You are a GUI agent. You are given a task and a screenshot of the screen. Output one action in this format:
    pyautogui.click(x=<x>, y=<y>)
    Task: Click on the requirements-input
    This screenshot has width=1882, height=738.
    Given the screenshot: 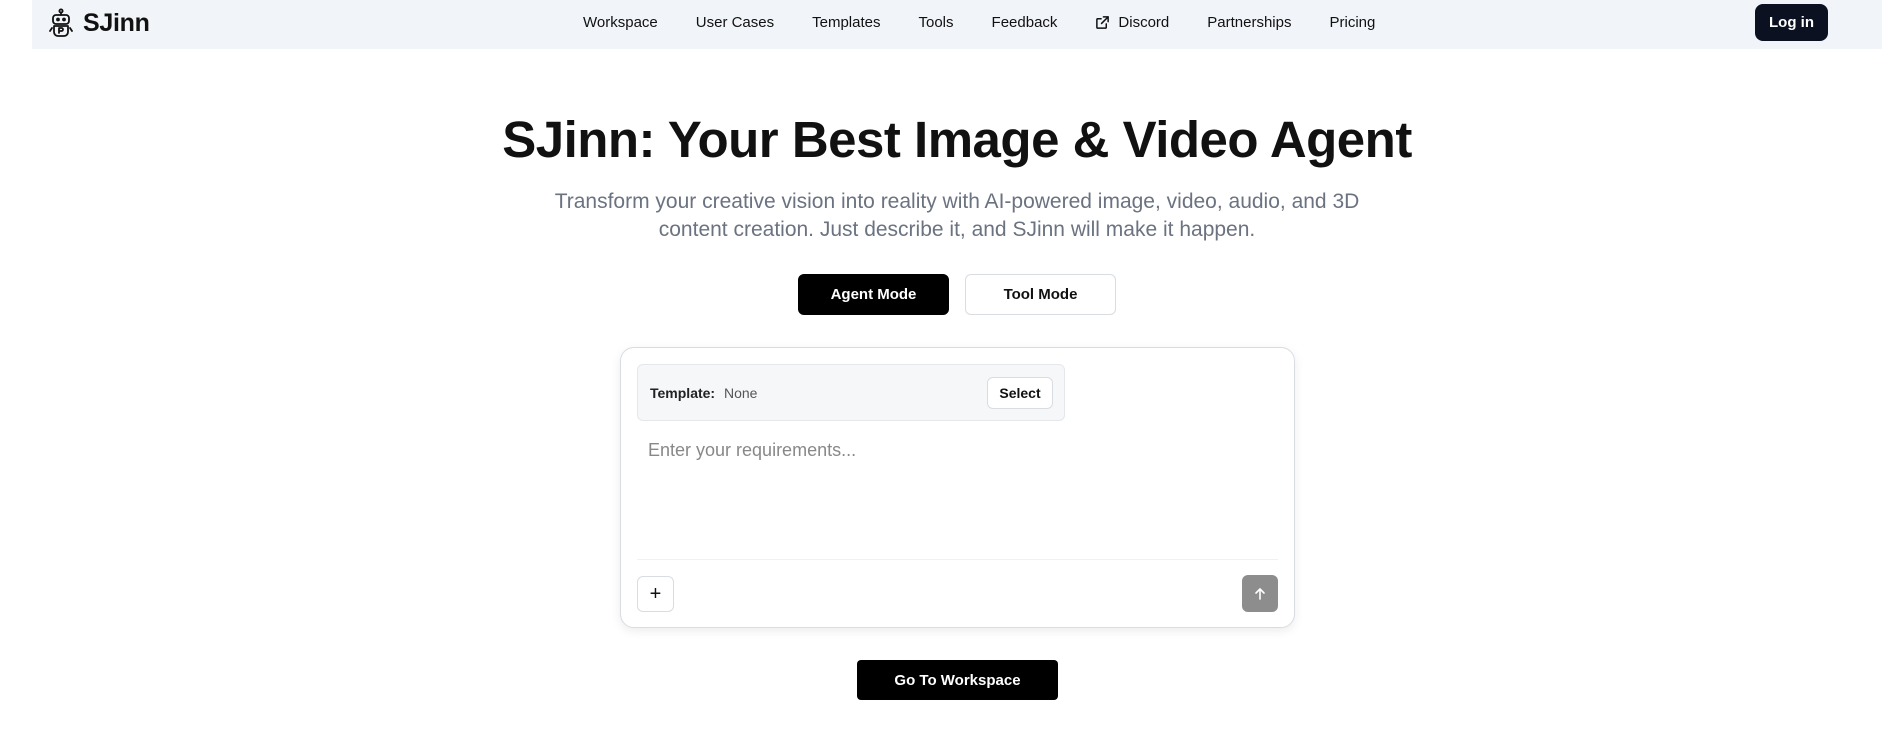 What is the action you would take?
    pyautogui.click(x=957, y=495)
    